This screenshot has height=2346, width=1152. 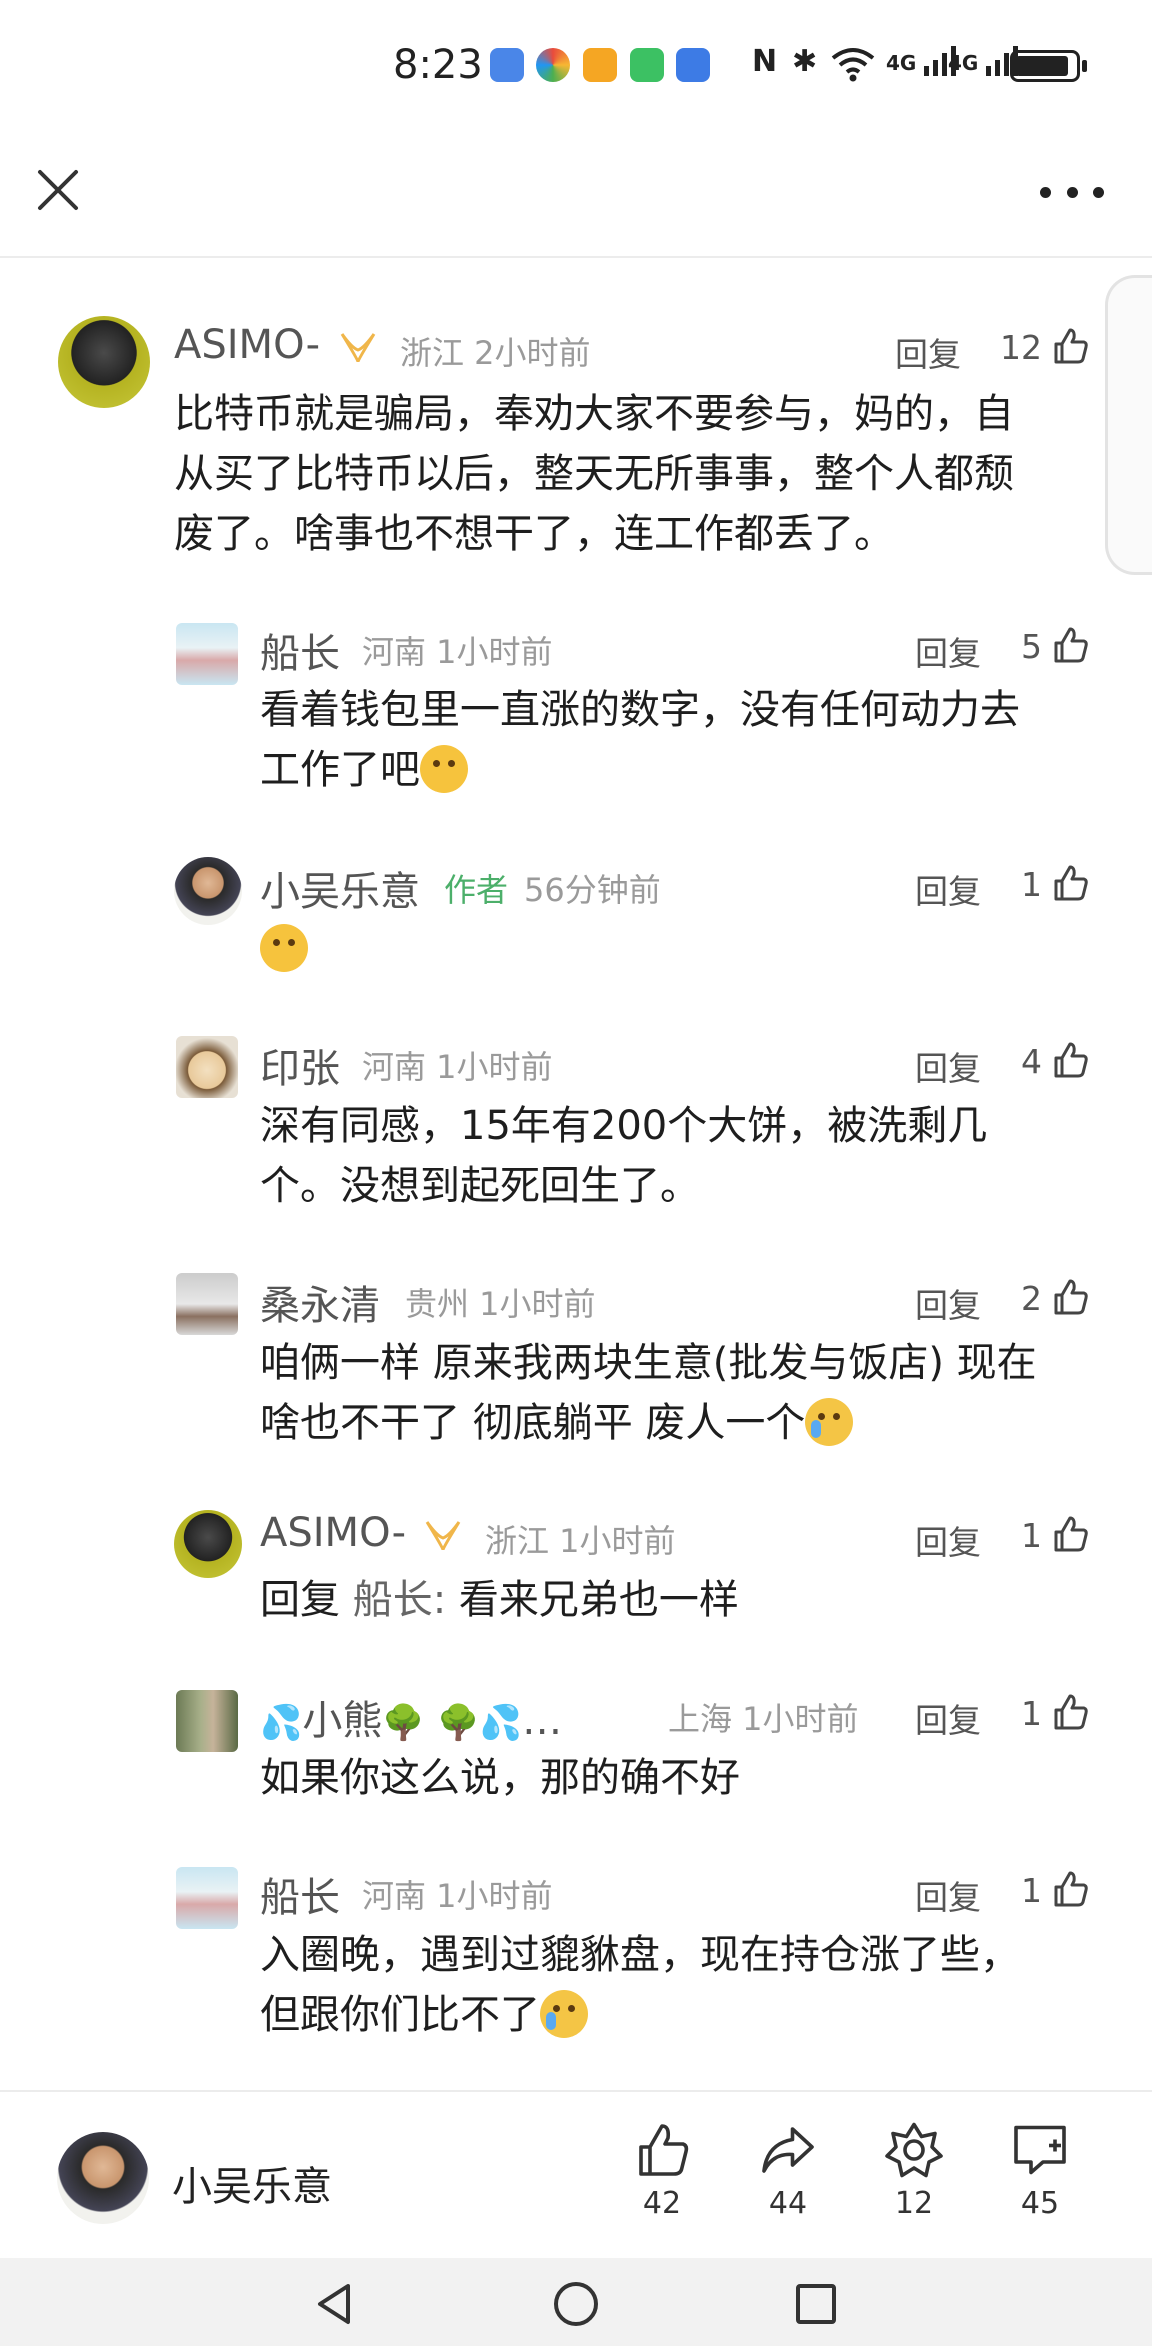 I want to click on comment-author-name: 小吴乐意, so click(x=340, y=888).